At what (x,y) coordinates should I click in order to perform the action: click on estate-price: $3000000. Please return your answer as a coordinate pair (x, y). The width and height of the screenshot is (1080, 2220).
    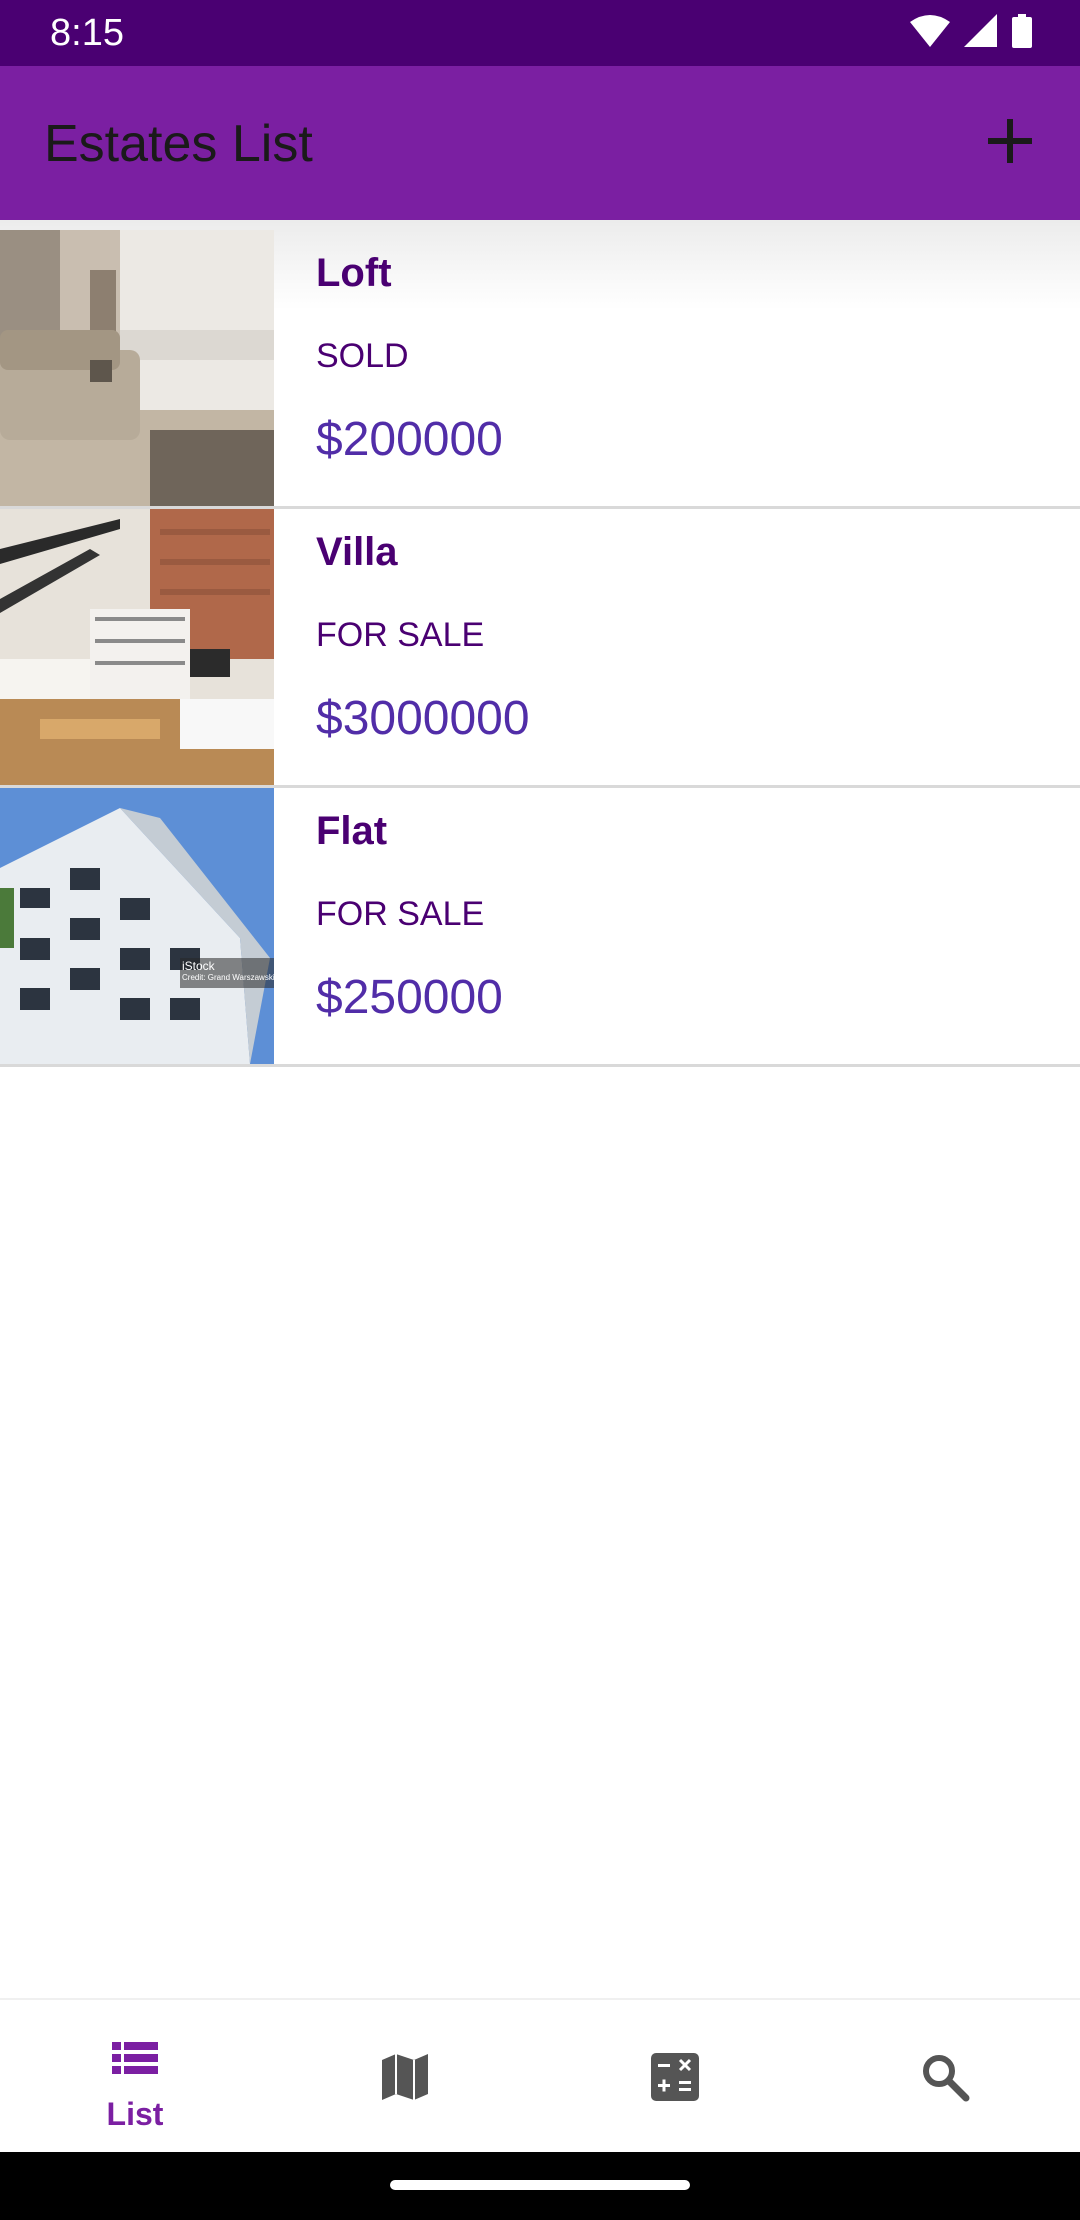
    Looking at the image, I should click on (423, 718).